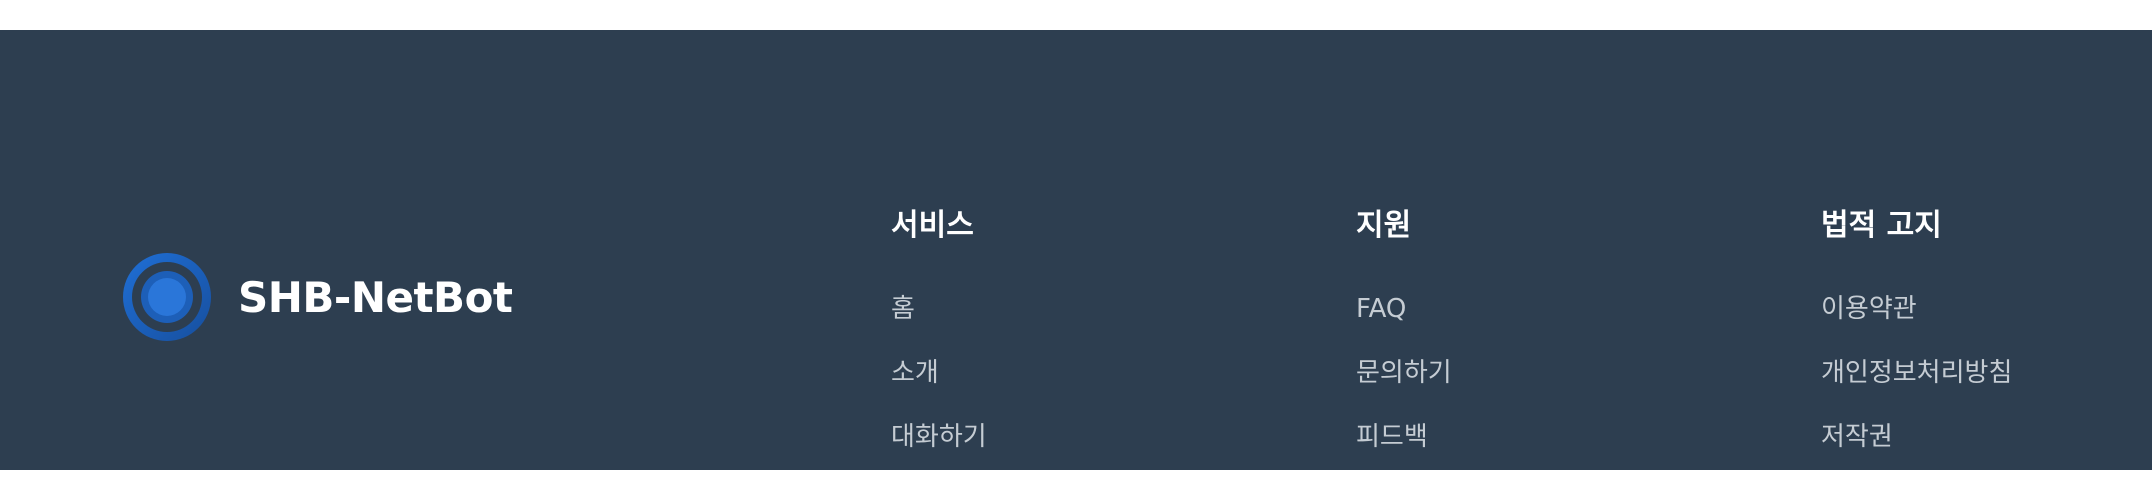  I want to click on link-list-legal: 이용약관 개인정보처리방침 저작권, so click(1916, 388).